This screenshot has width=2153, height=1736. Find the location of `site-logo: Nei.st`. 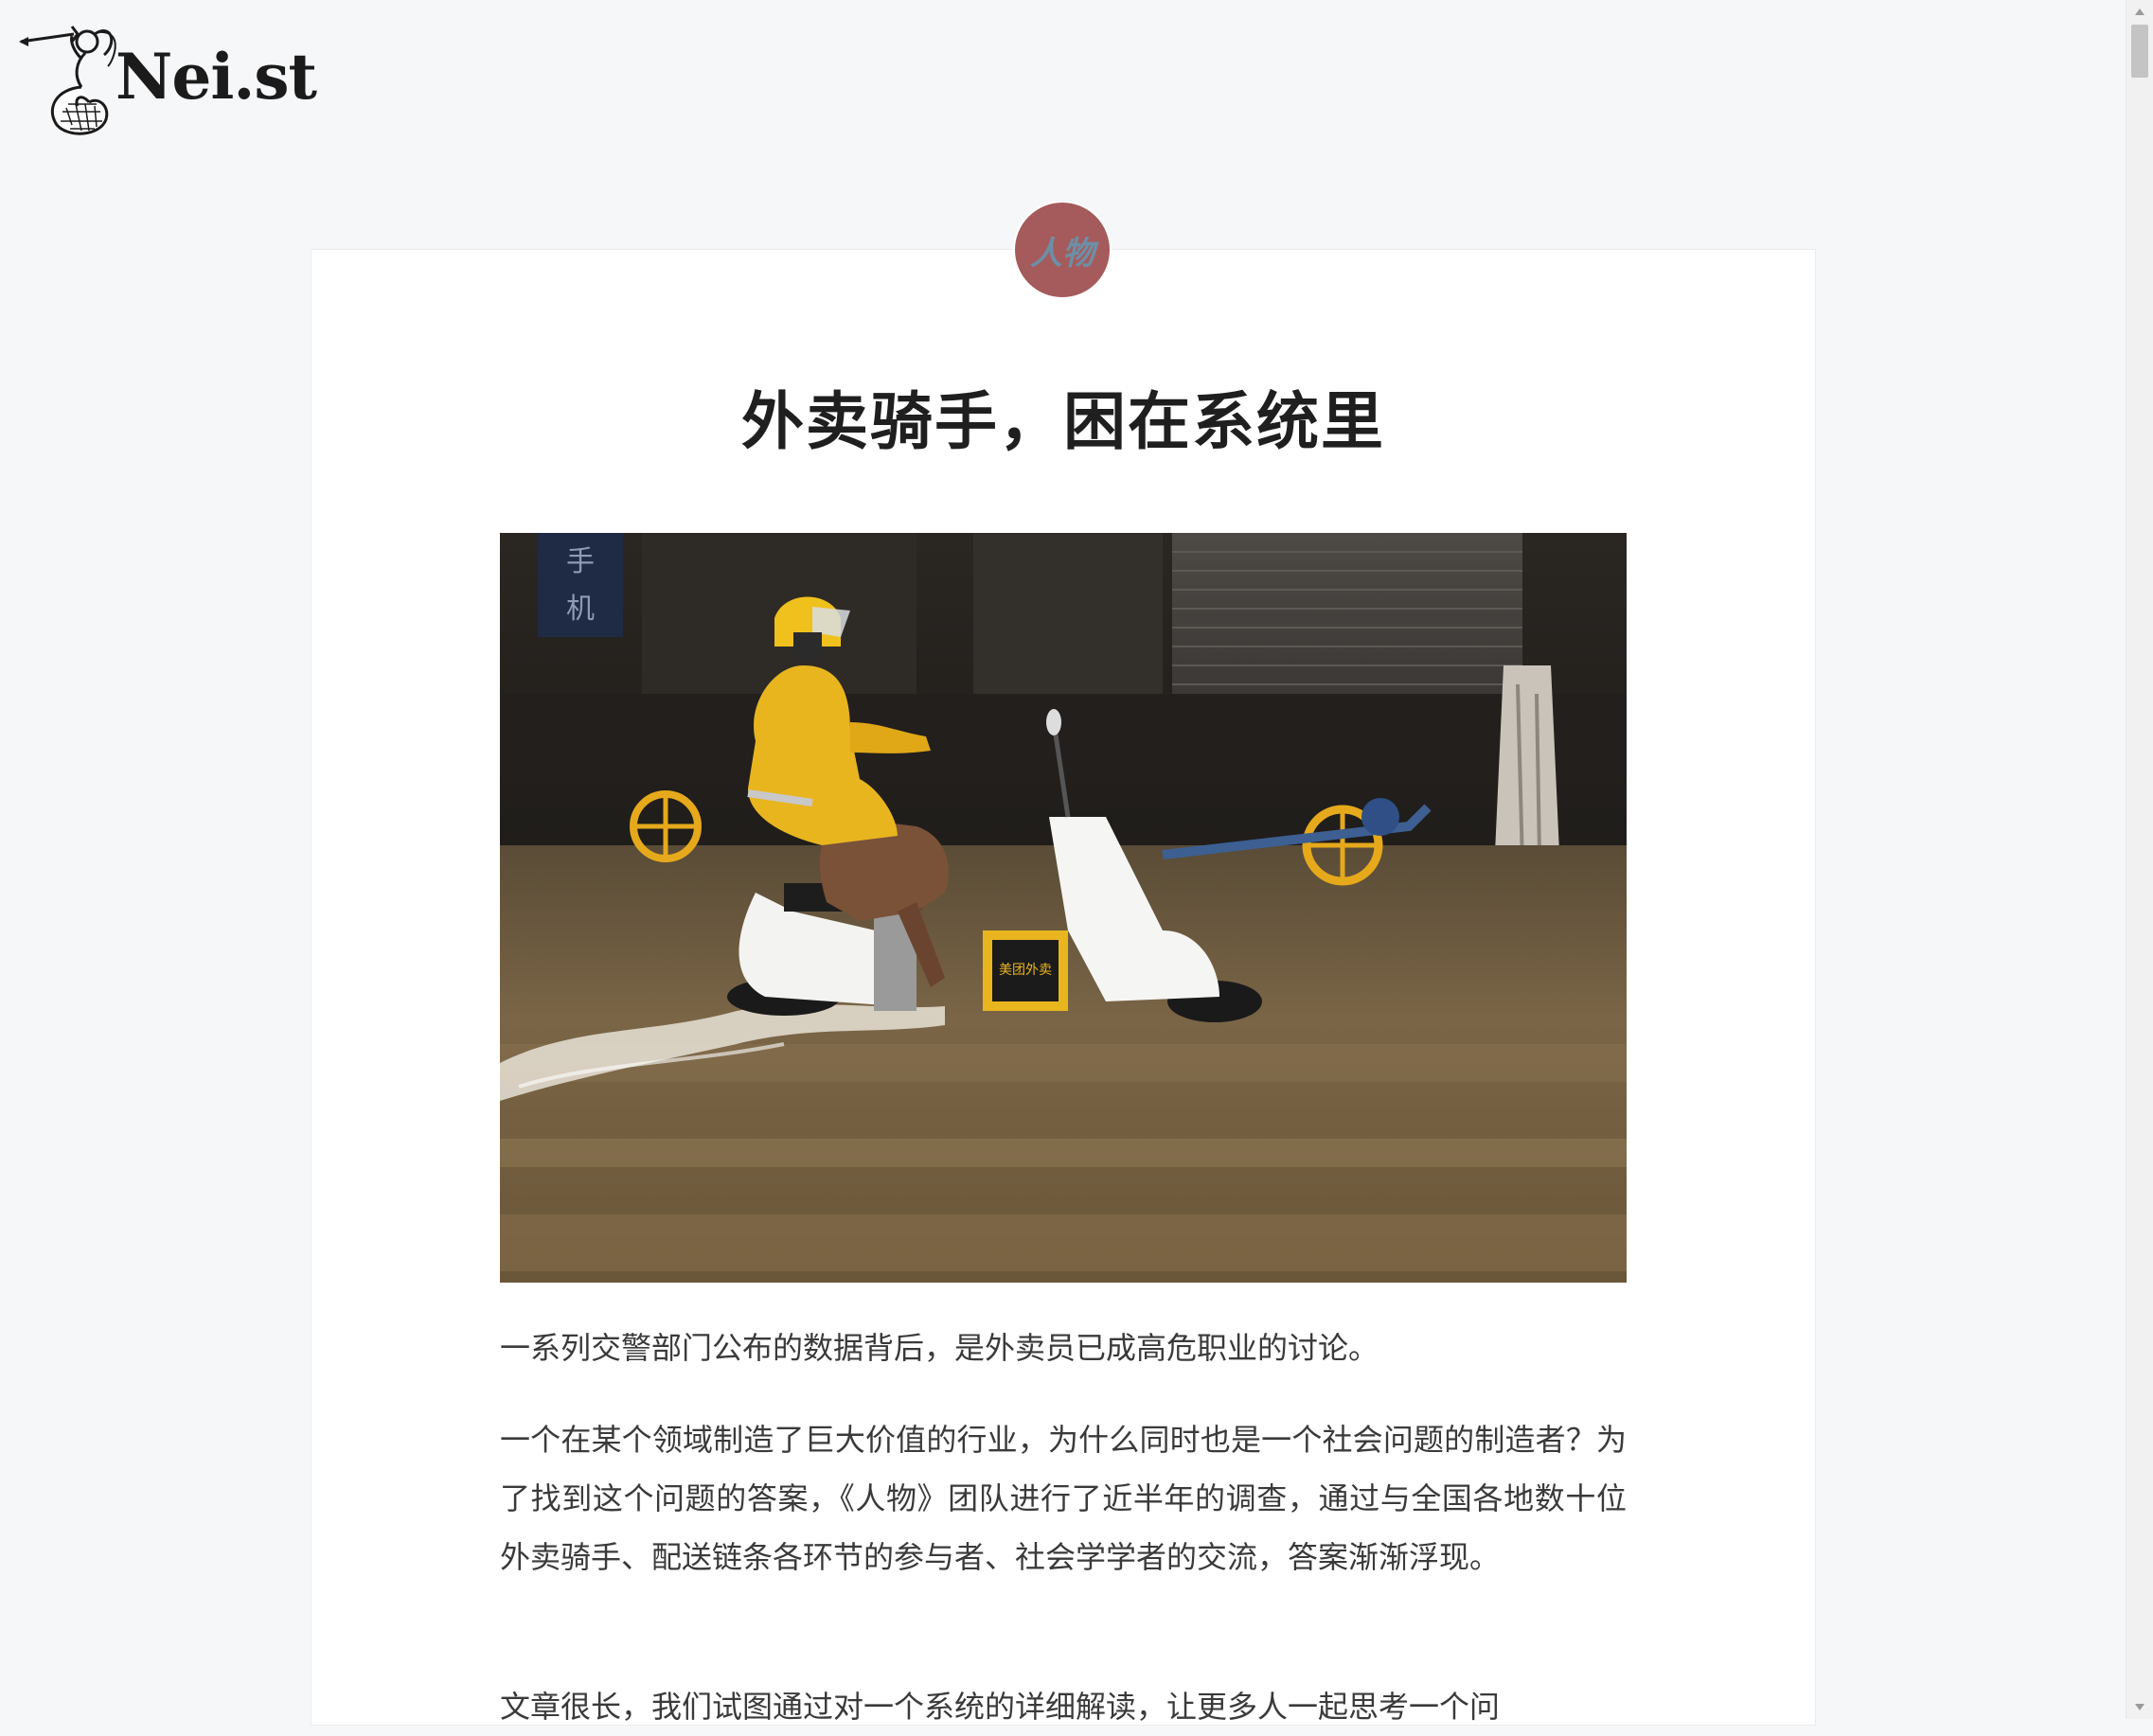

site-logo: Nei.st is located at coordinates (168, 75).